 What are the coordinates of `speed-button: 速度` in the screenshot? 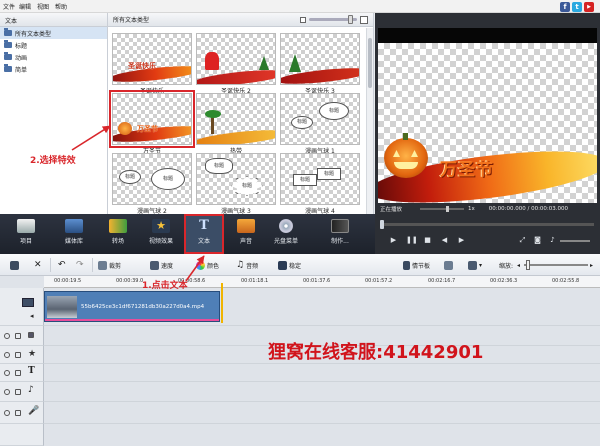 It's located at (161, 265).